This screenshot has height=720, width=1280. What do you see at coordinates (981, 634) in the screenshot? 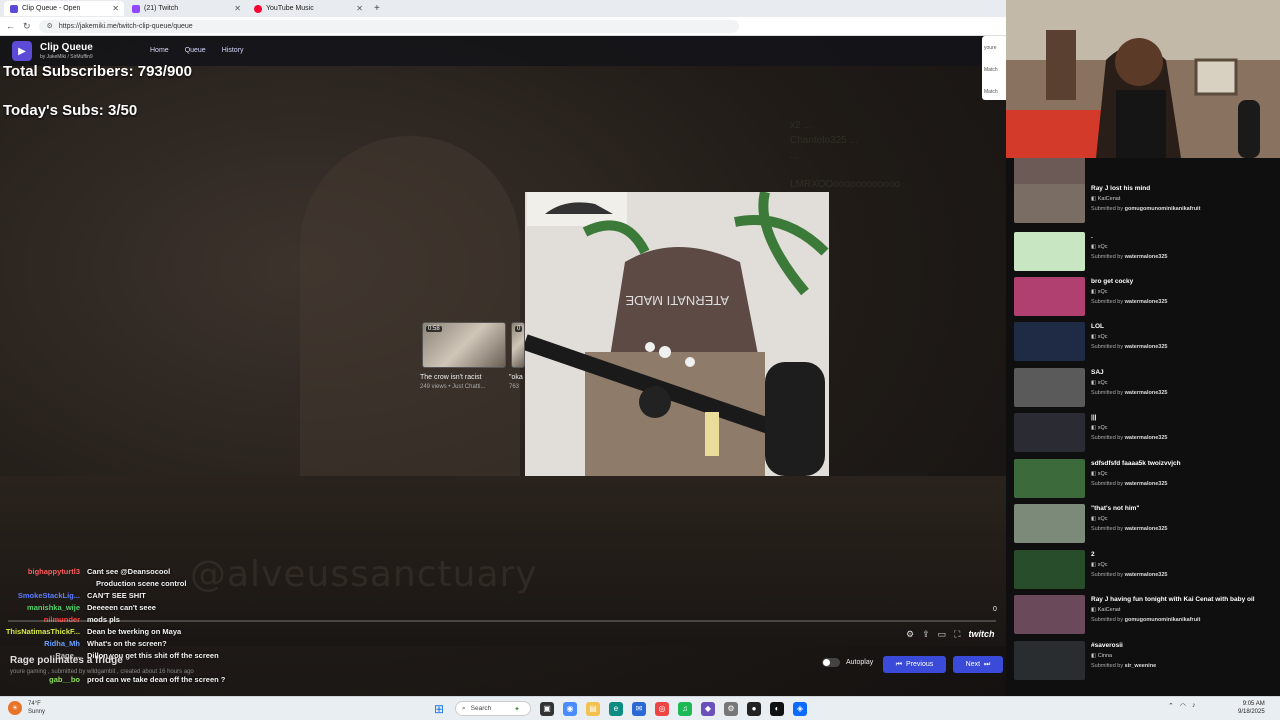
I see `twitch-logo: twitch` at bounding box center [981, 634].